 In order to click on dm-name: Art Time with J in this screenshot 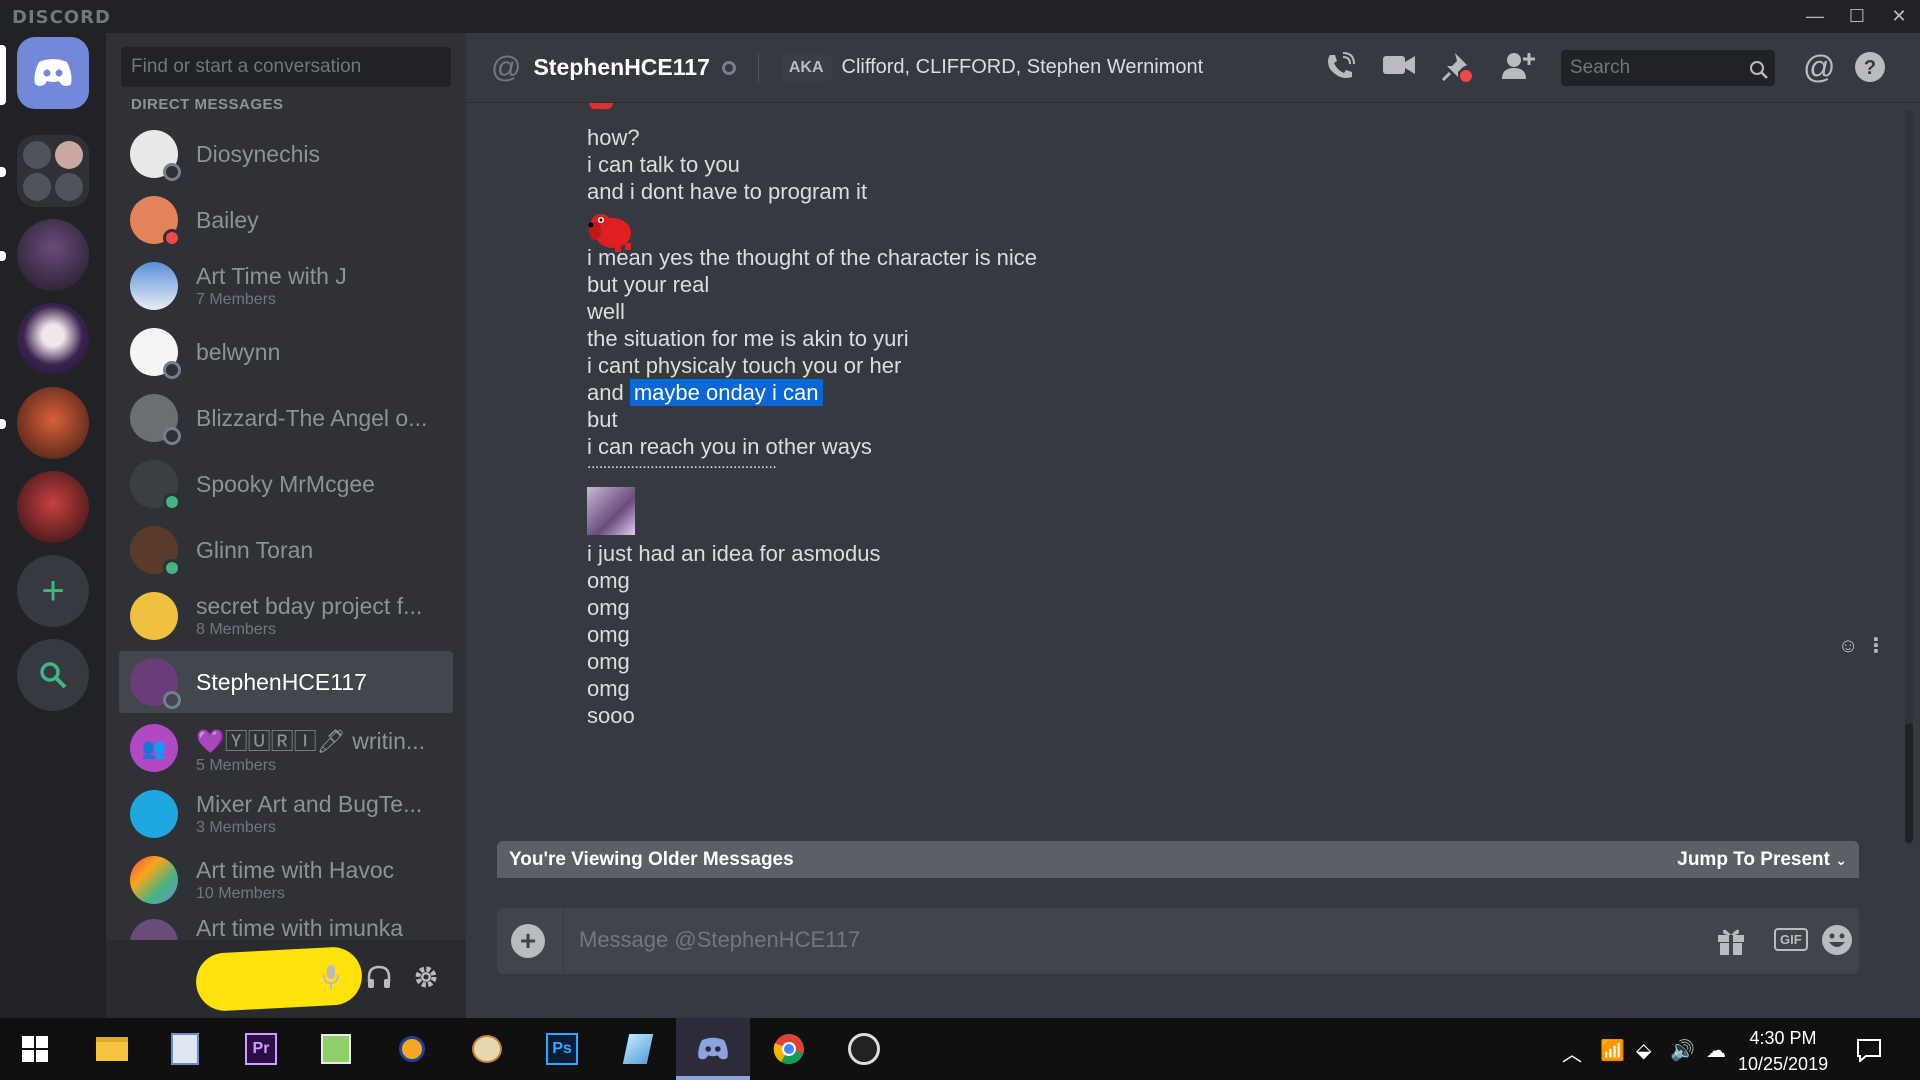, I will do `click(271, 276)`.